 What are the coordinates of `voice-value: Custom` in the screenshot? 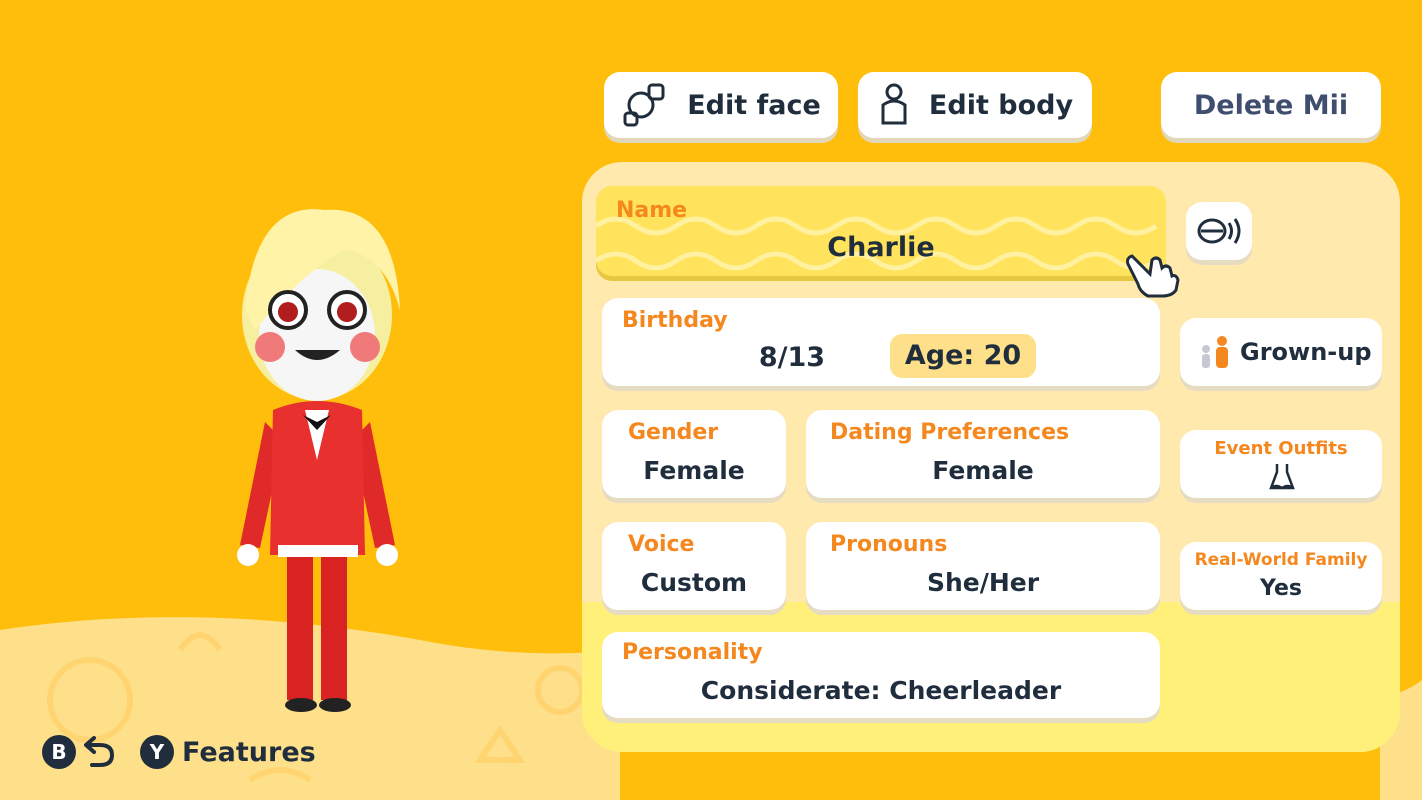 It's located at (694, 582).